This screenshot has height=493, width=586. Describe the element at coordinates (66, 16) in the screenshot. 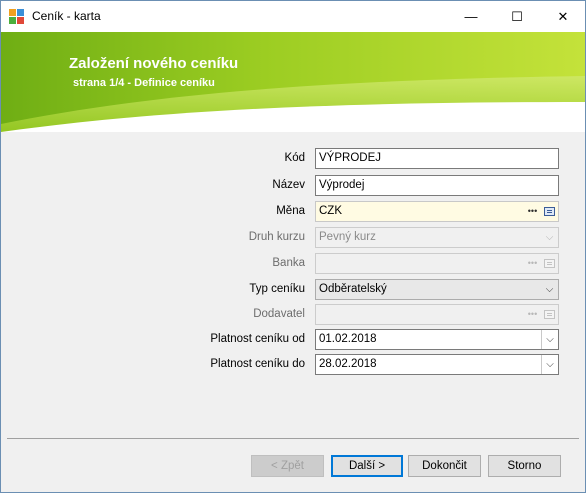

I see `window-title: Ceník - karta` at that location.